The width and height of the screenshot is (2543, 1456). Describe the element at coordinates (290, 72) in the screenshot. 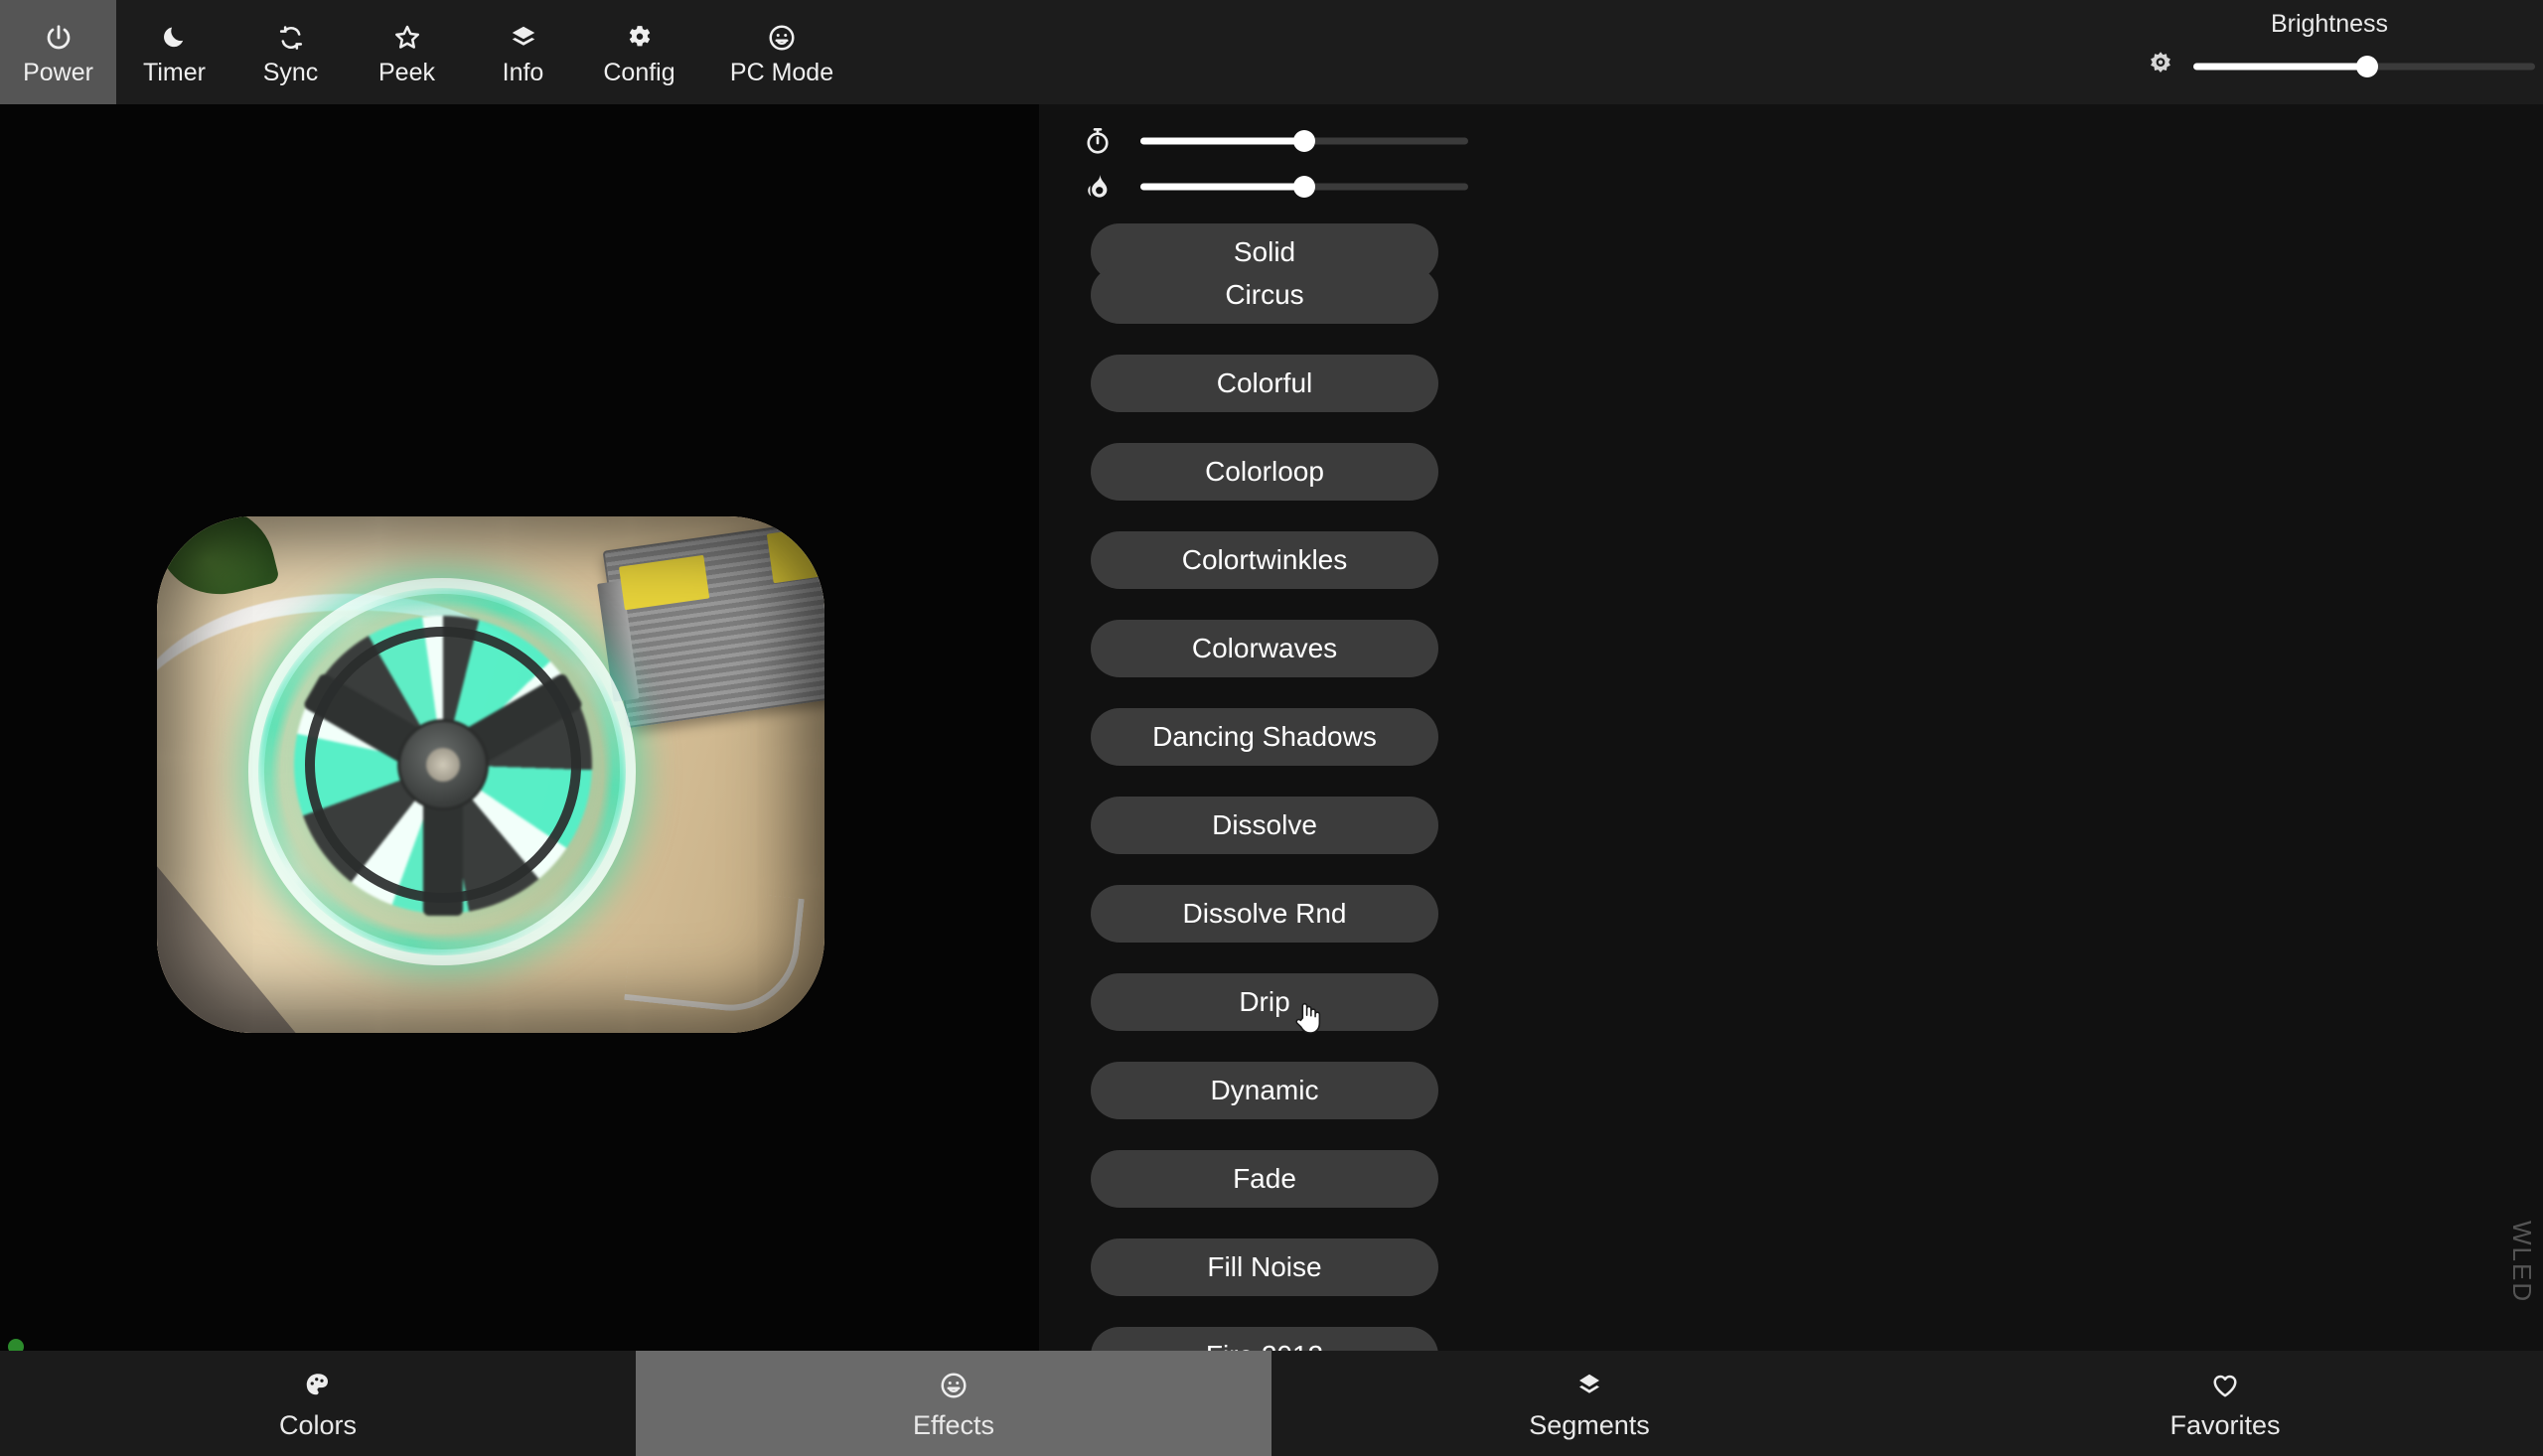

I see `toolbar-label-sync: Sync` at that location.